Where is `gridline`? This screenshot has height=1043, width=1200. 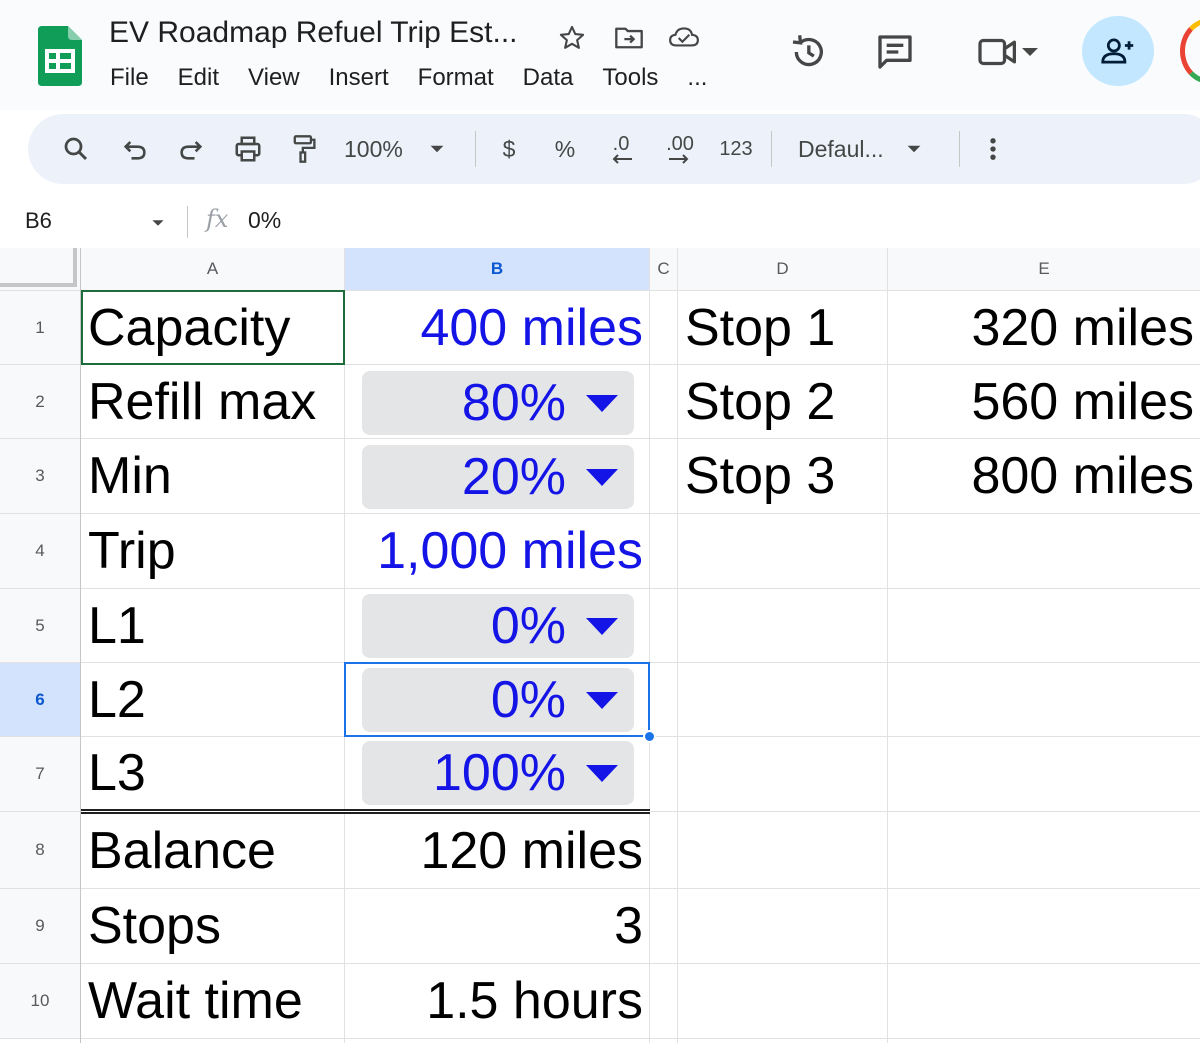 gridline is located at coordinates (600, 1038).